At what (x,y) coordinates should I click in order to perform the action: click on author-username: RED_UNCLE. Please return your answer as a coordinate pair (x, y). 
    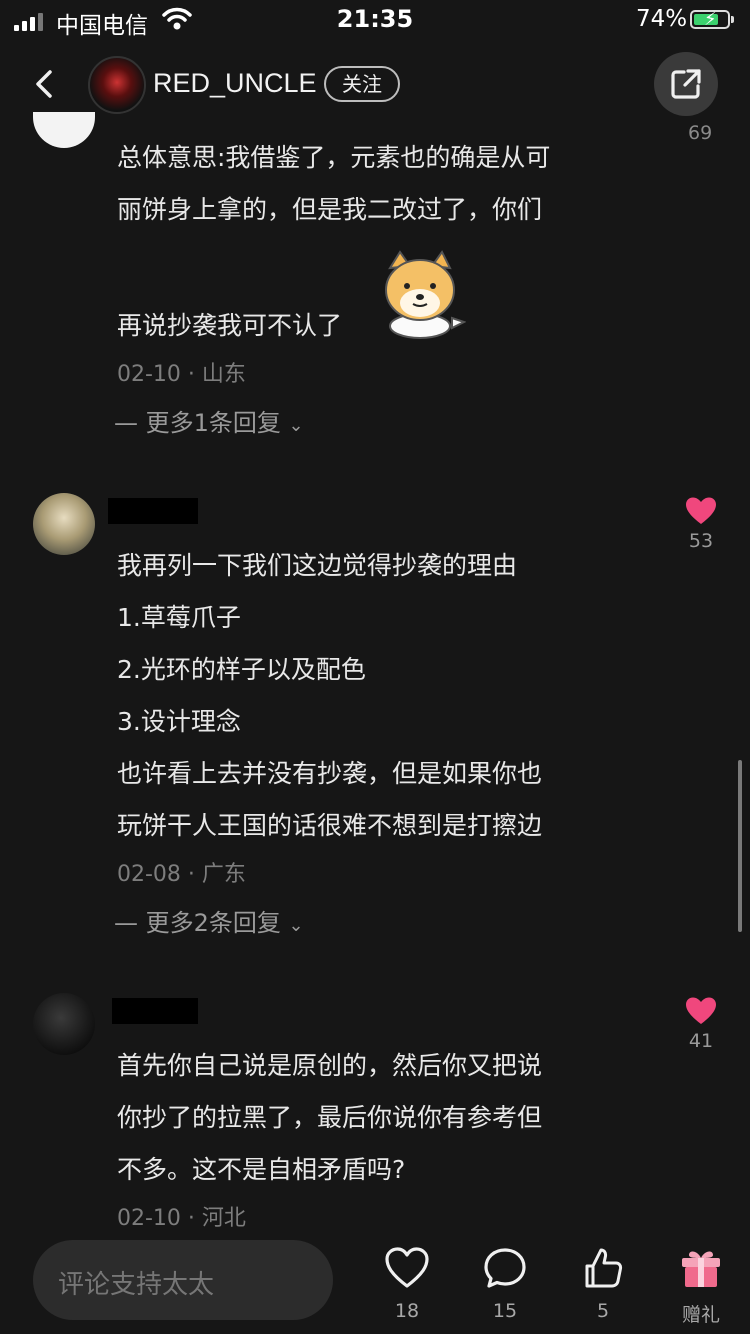
    Looking at the image, I should click on (235, 83).